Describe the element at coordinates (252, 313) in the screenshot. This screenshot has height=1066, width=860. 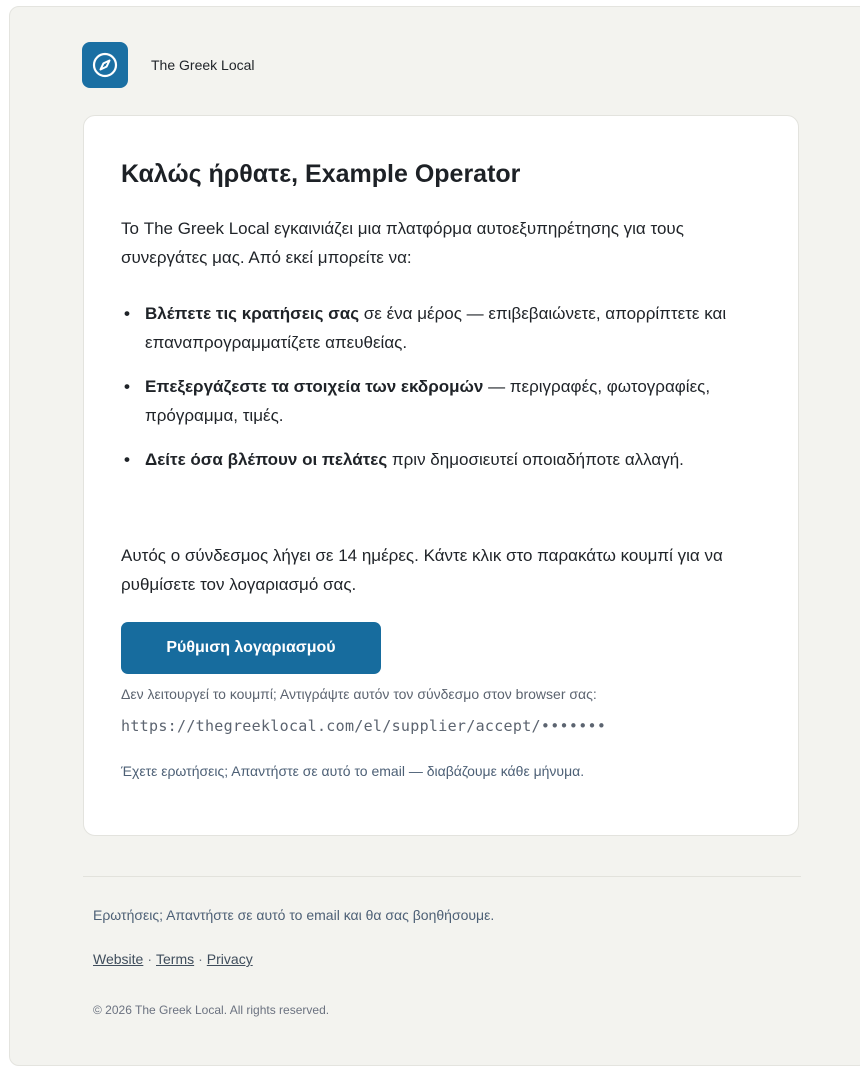
I see `feature-title: Βλέπετε τις κρατήσεις σας` at that location.